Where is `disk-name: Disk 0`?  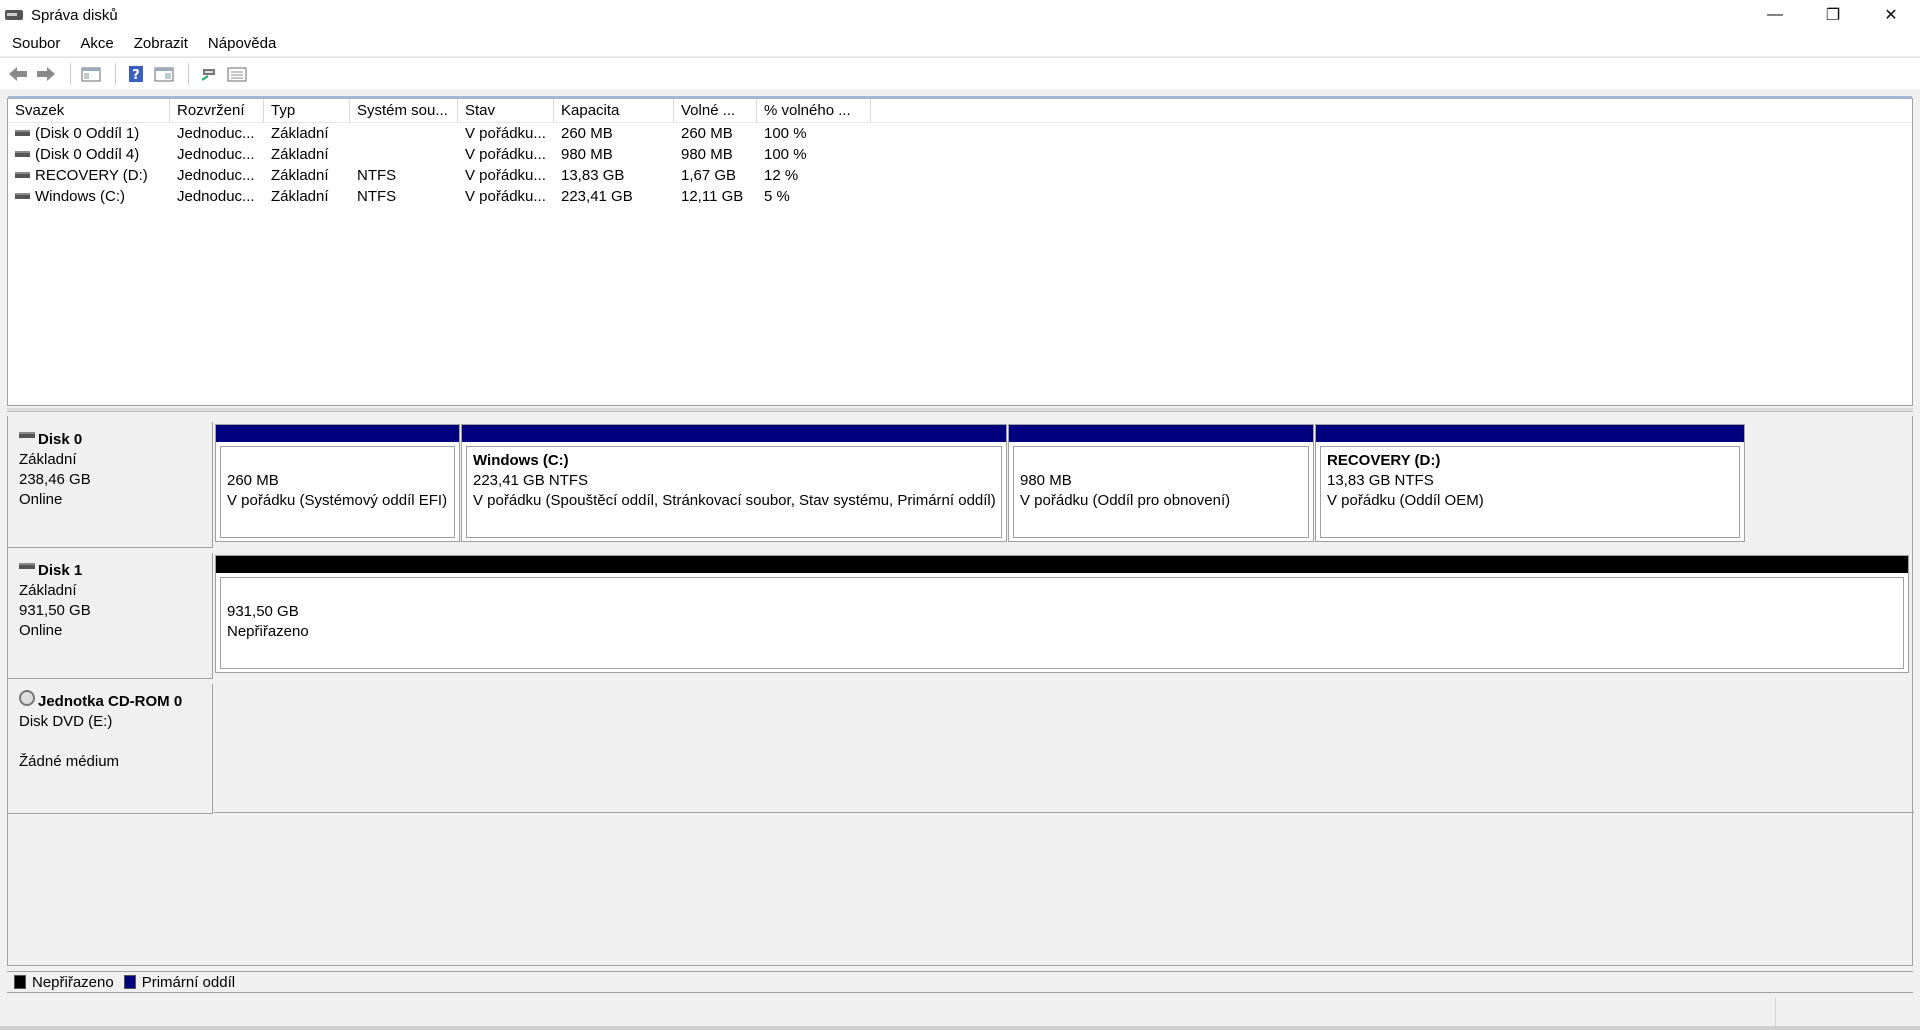 disk-name: Disk 0 is located at coordinates (60, 439).